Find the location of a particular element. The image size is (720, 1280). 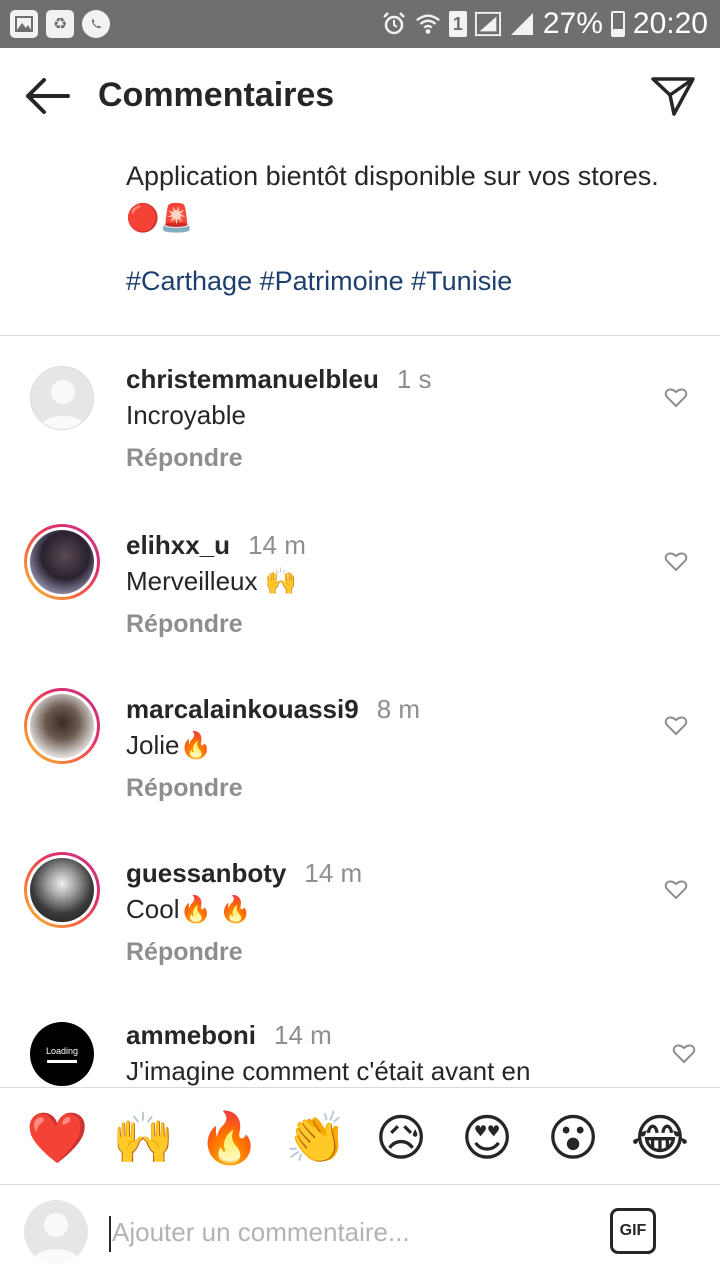

system-indicators: 1 27% 20:20 is located at coordinates (544, 24).